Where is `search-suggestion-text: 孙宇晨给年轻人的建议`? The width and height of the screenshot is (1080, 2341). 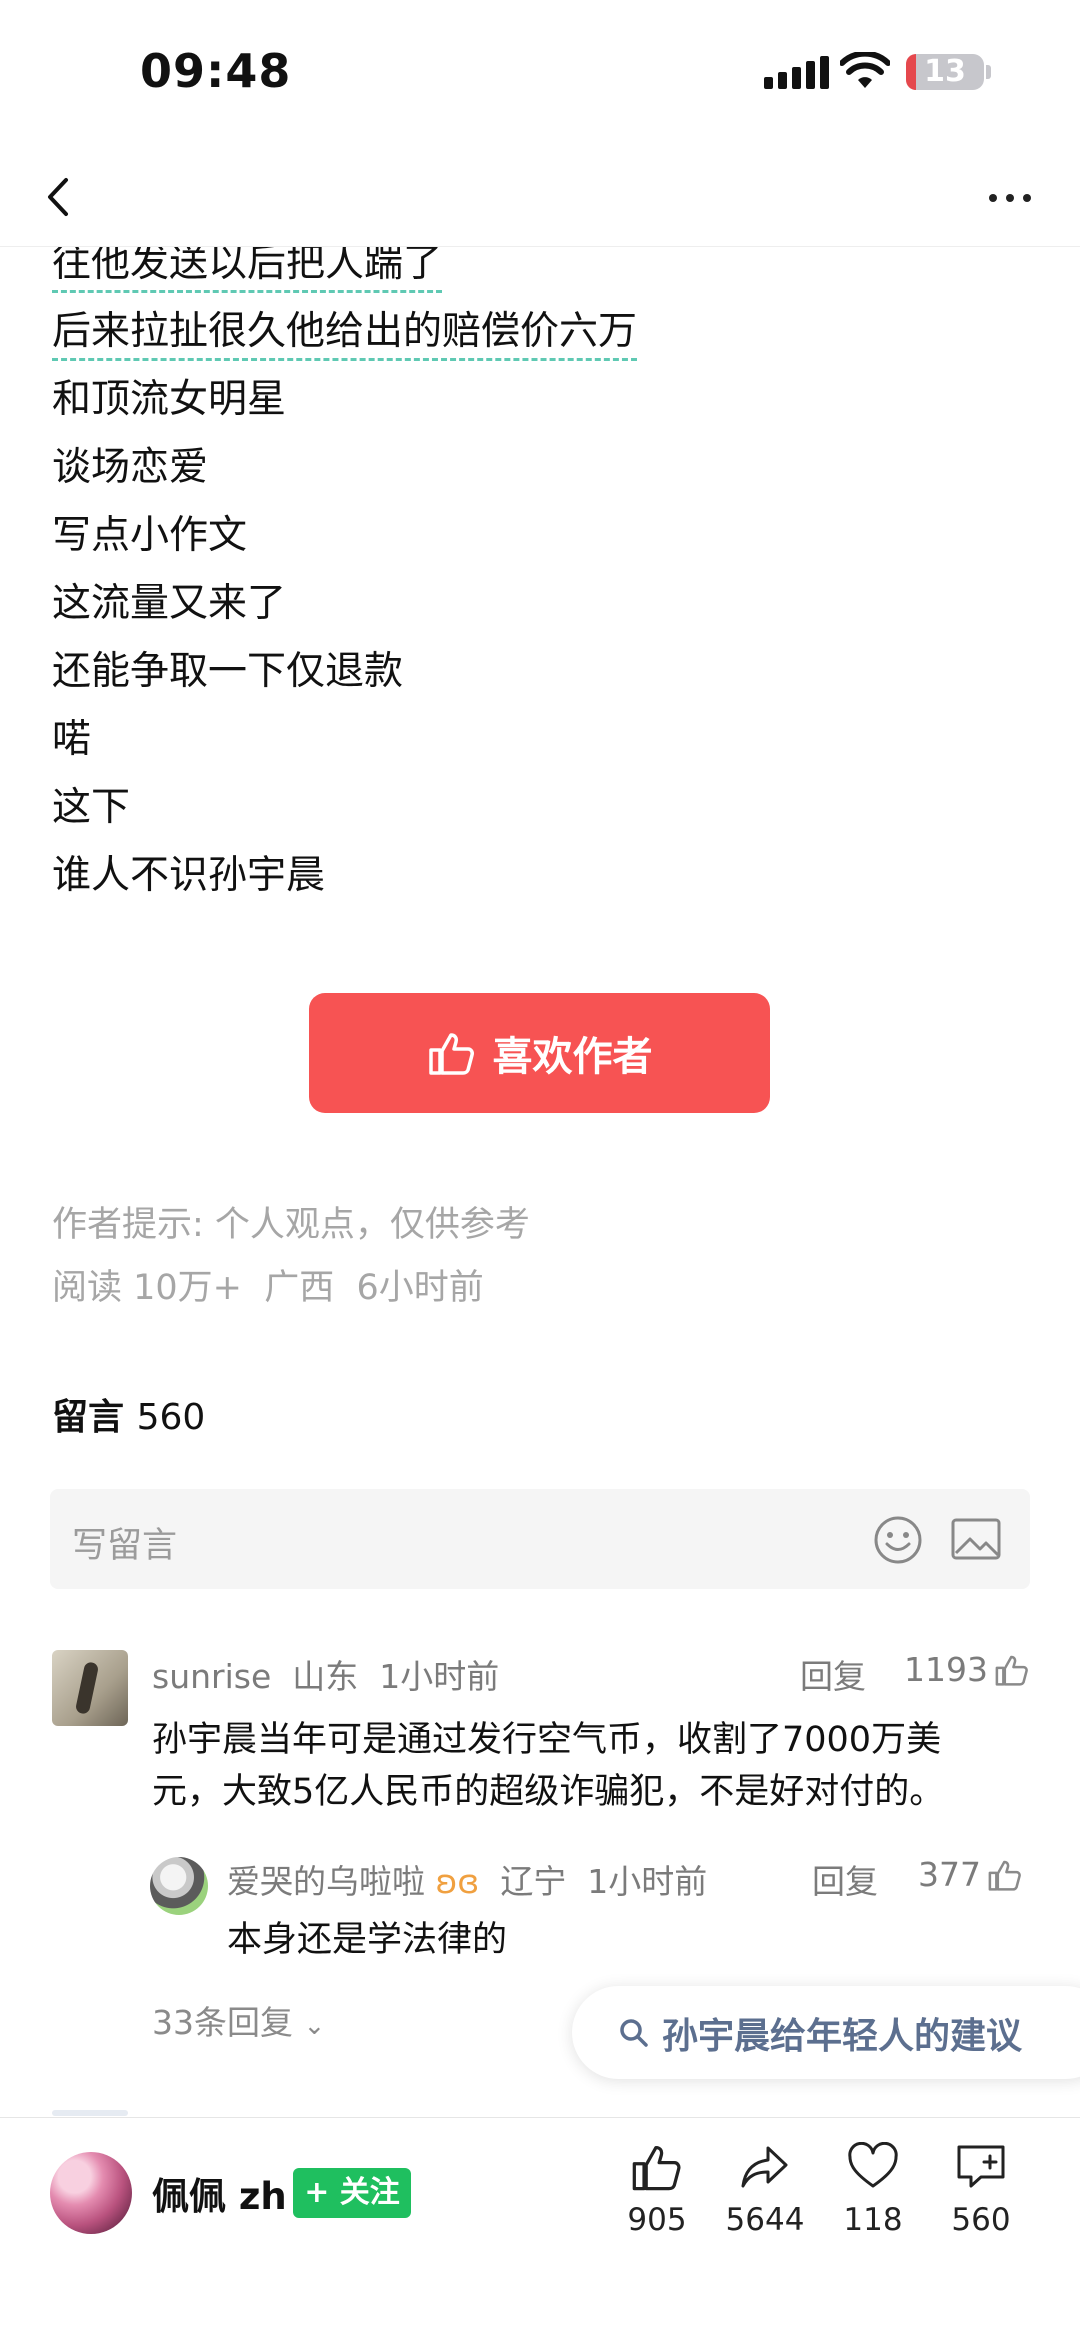
search-suggestion-text: 孙宇晨给年轻人的建议 is located at coordinates (842, 2036).